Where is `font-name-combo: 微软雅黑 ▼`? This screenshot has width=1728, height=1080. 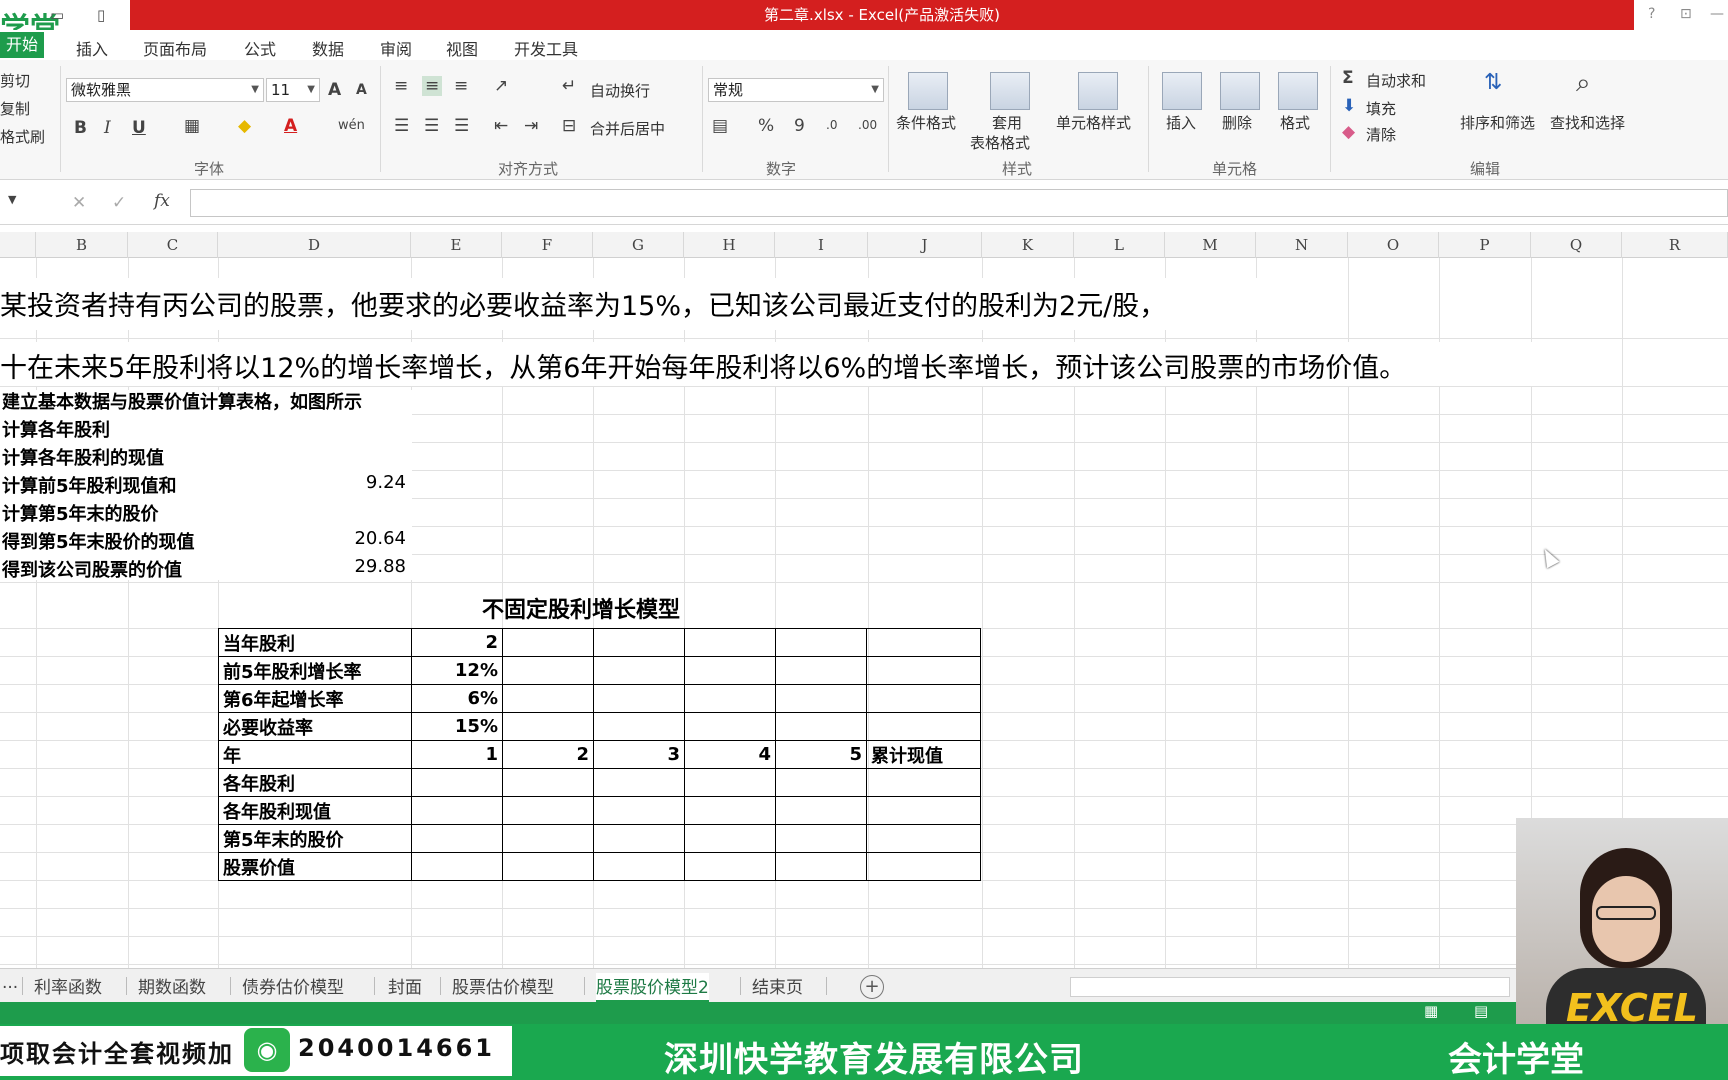
font-name-combo: 微软雅黑 ▼ is located at coordinates (165, 90).